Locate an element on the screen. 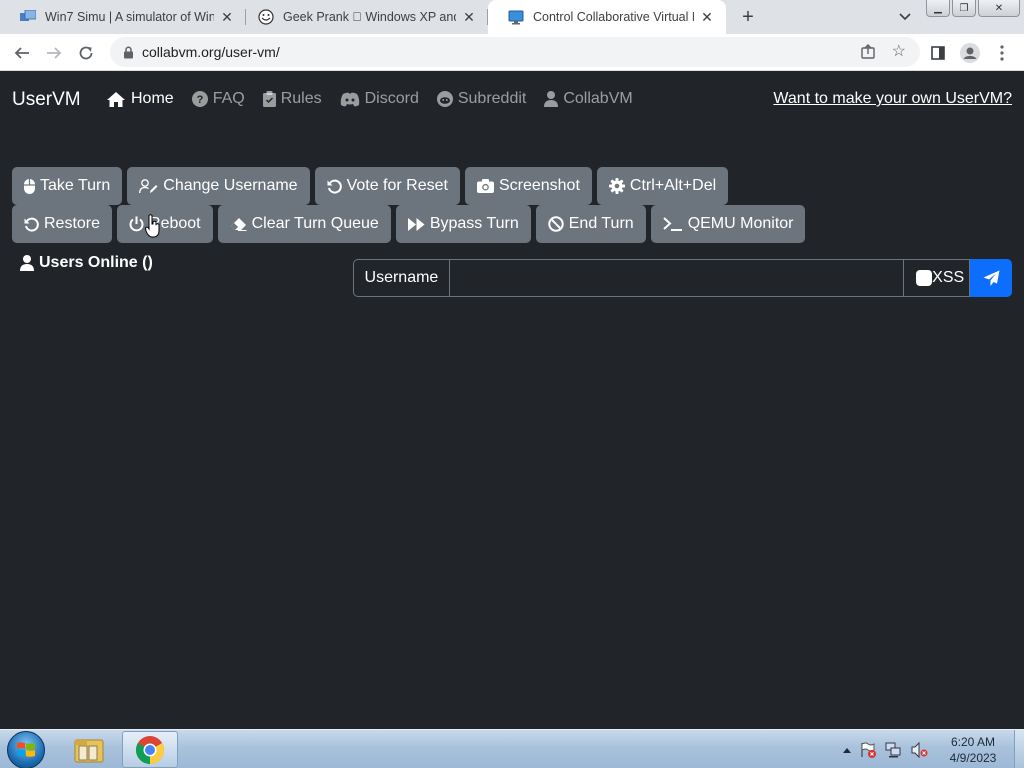 Image resolution: width=1024 pixels, height=768 pixels. vote-for-reset-button: Vote for Reset is located at coordinates (387, 186).